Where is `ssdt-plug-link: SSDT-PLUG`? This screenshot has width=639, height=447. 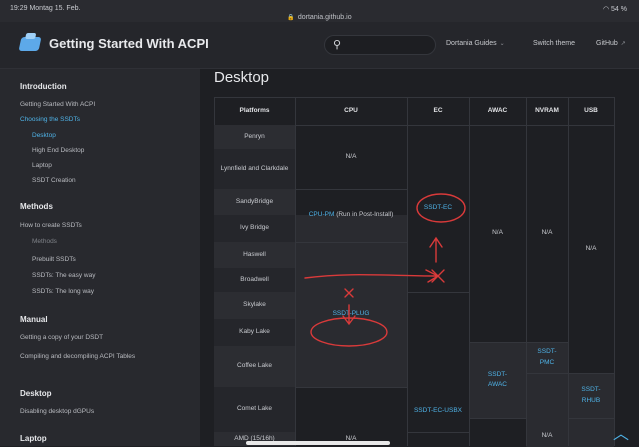 ssdt-plug-link: SSDT-PLUG is located at coordinates (351, 314).